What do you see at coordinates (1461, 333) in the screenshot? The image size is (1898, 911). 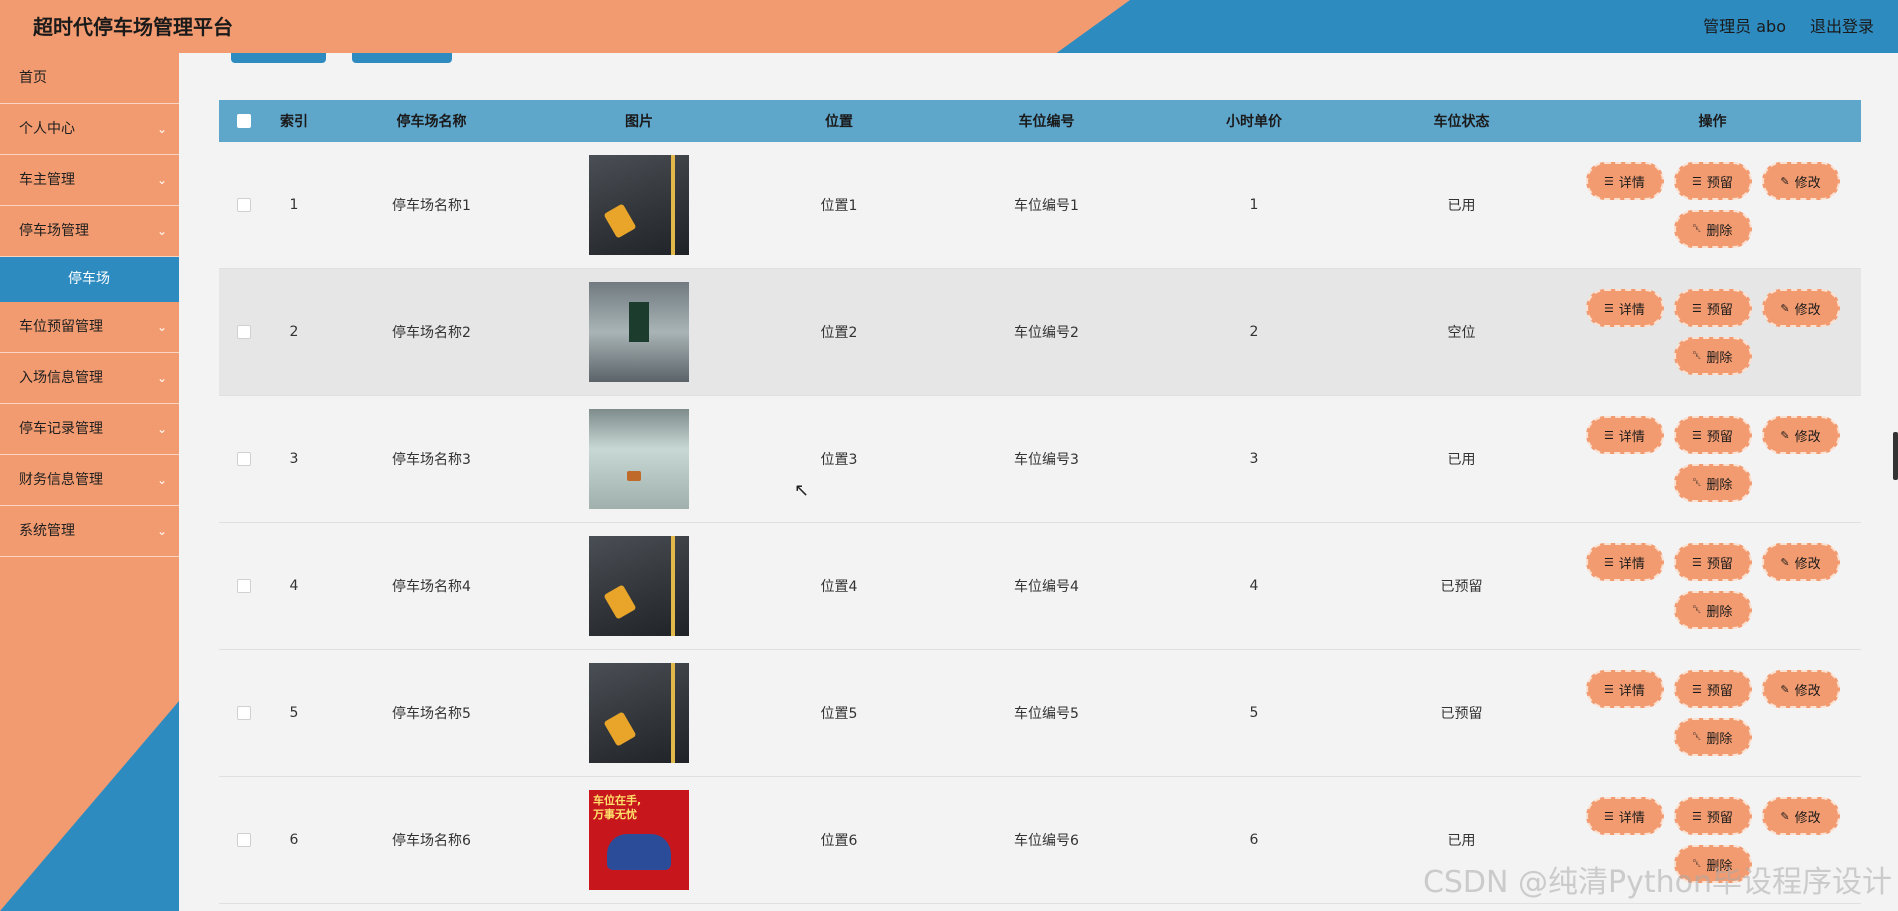 I see `row-status: 空位` at bounding box center [1461, 333].